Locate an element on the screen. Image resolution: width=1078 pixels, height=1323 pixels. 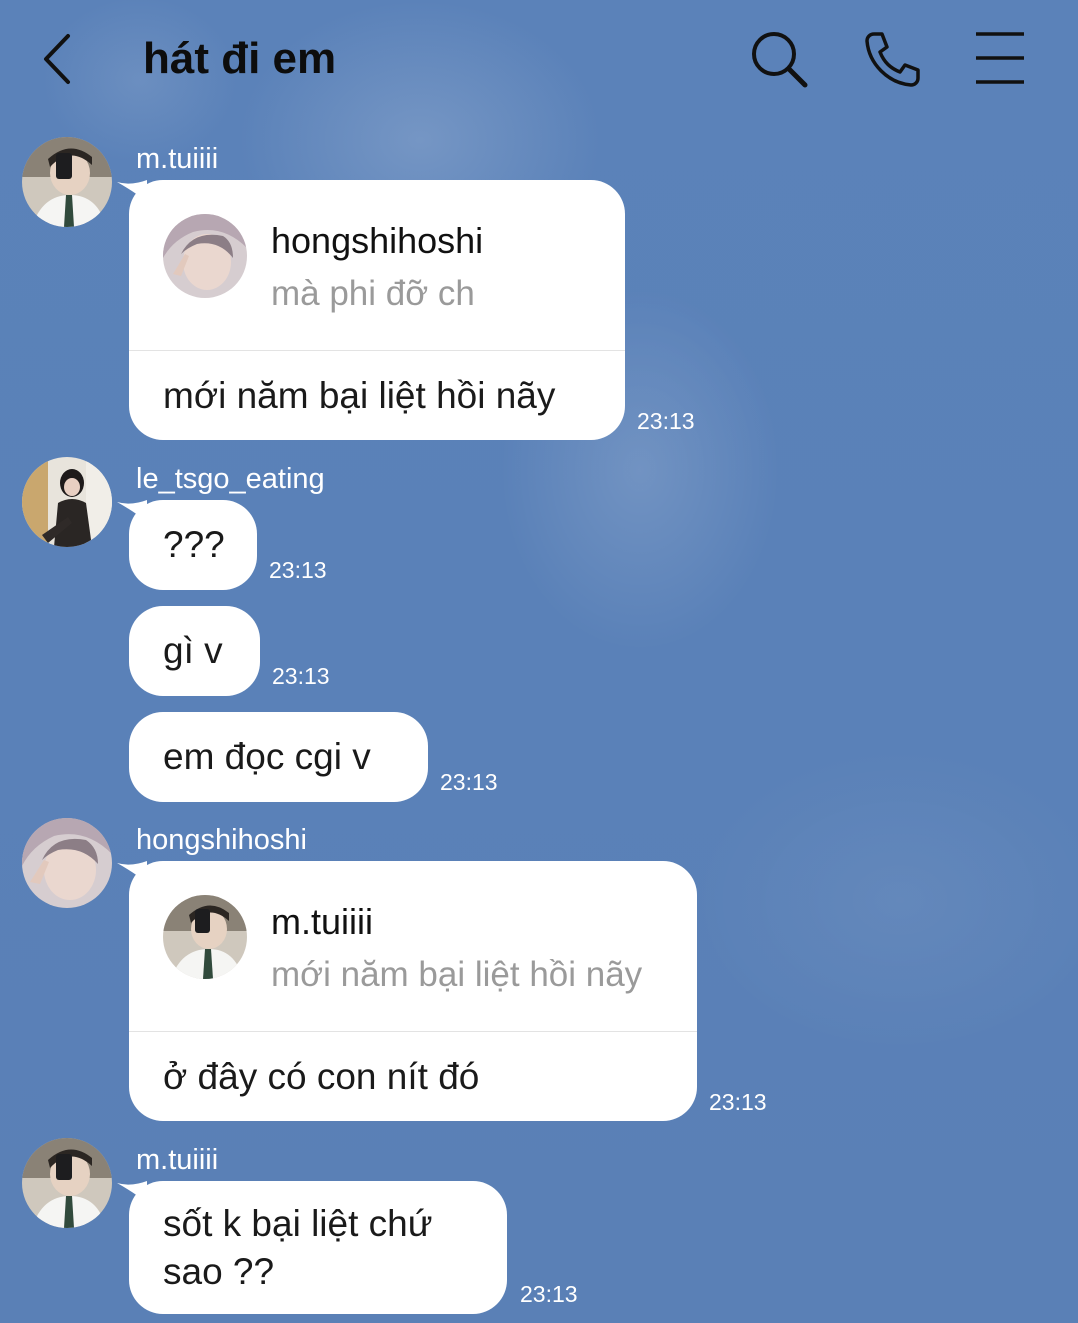
menu-icon is located at coordinates (1000, 58).